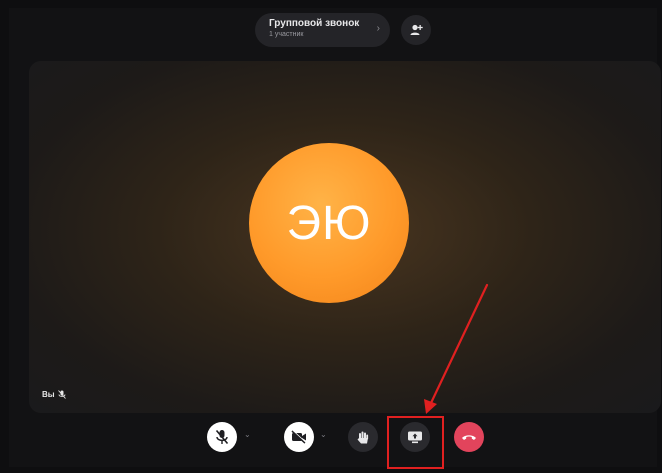 This screenshot has width=662, height=473. I want to click on self-label: Вы, so click(54, 394).